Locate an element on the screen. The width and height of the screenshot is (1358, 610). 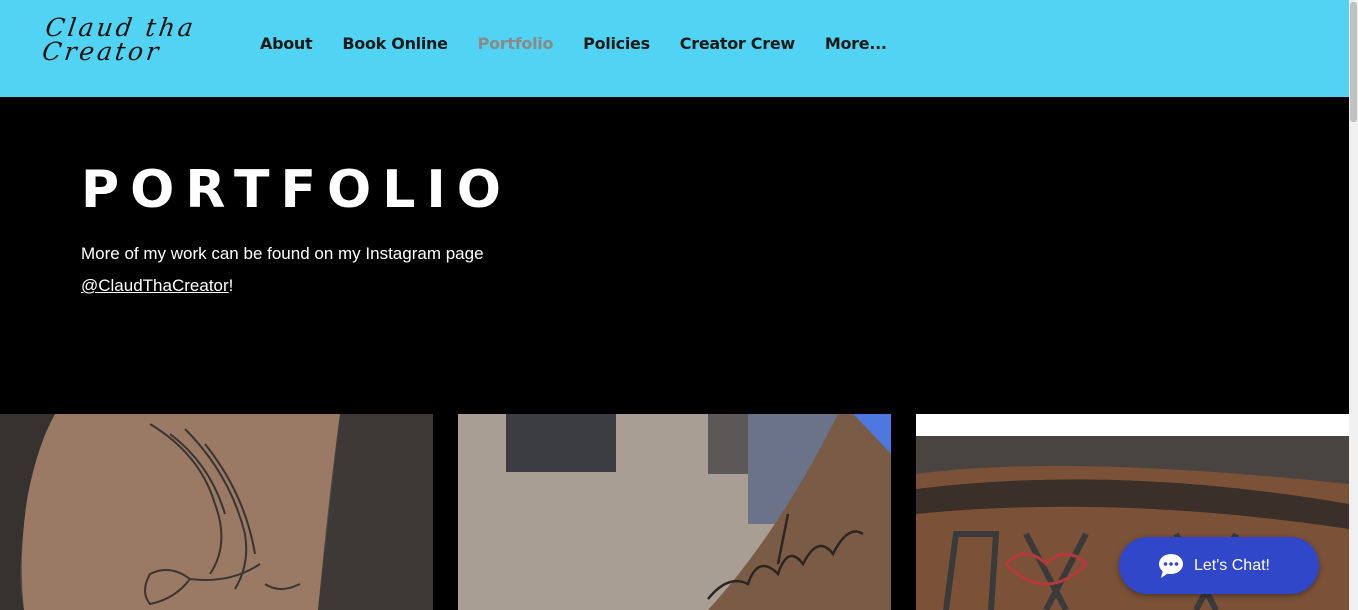
gallery-item-dove-tattoo is located at coordinates (216, 512).